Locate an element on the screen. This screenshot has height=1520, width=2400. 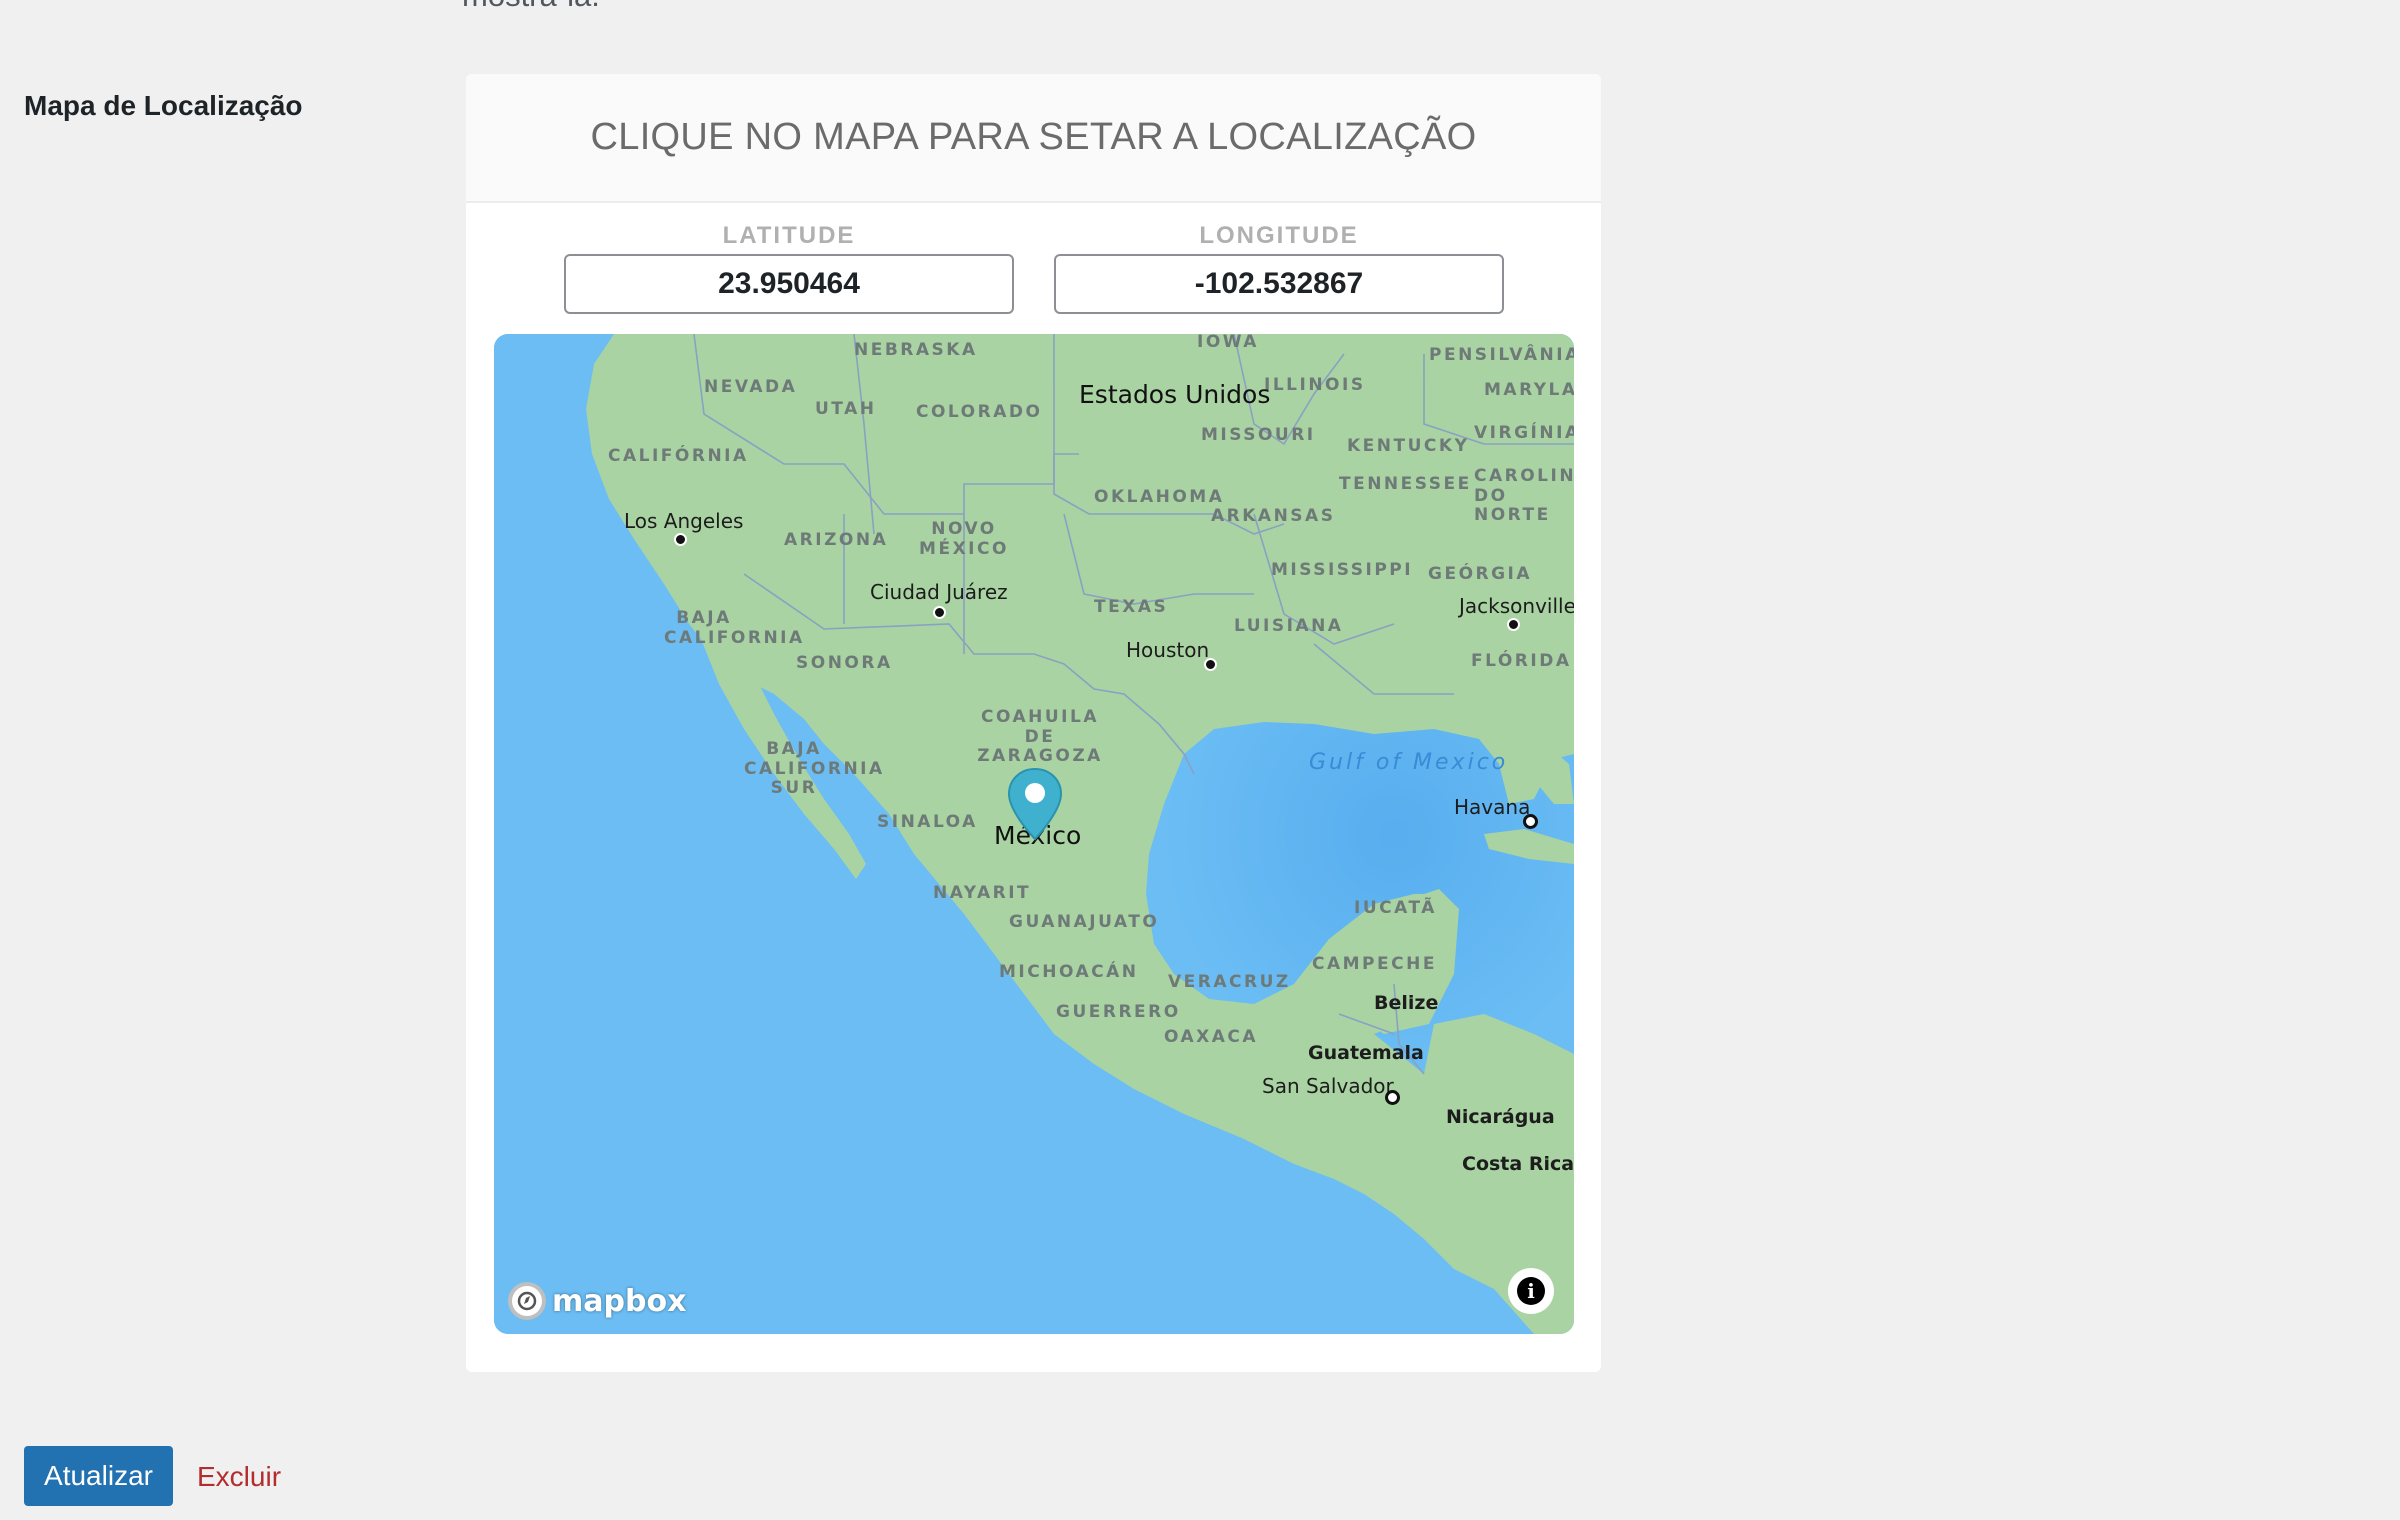
map-label: SINALOA is located at coordinates (927, 822).